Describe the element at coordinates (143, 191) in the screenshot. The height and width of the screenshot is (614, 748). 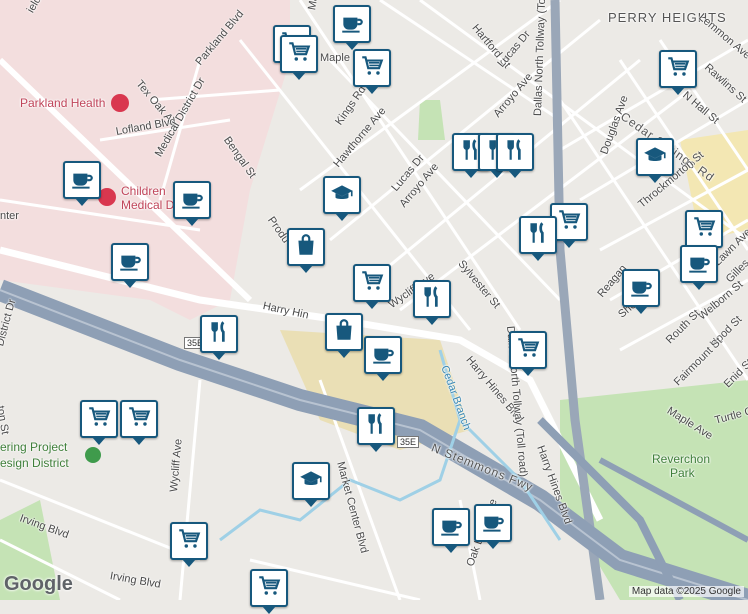
I see `poi-childrens-1: Children` at that location.